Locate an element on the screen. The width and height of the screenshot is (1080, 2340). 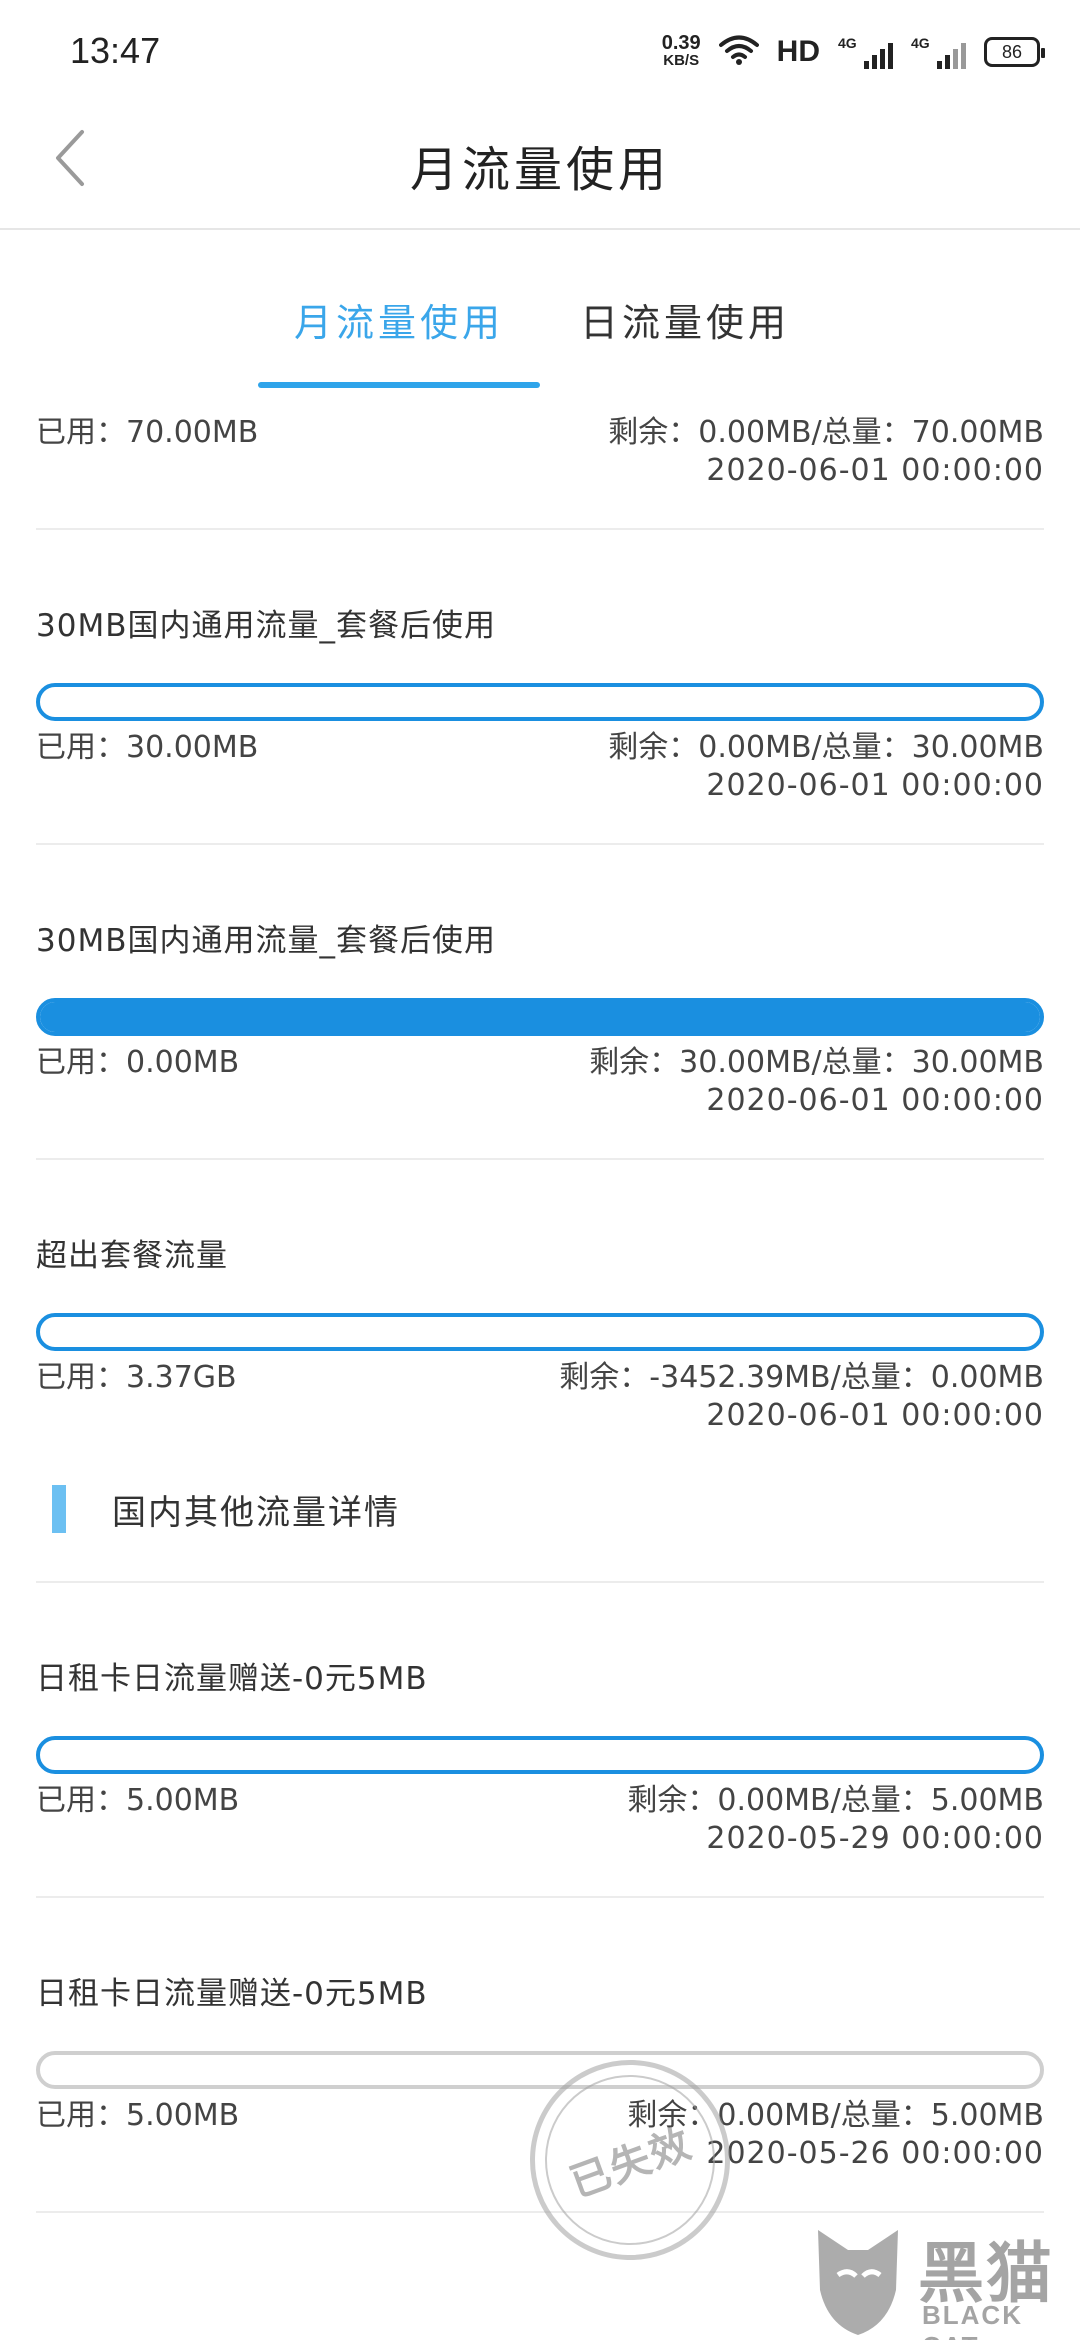
used-amount: 已用：70.00MB is located at coordinates (147, 432).